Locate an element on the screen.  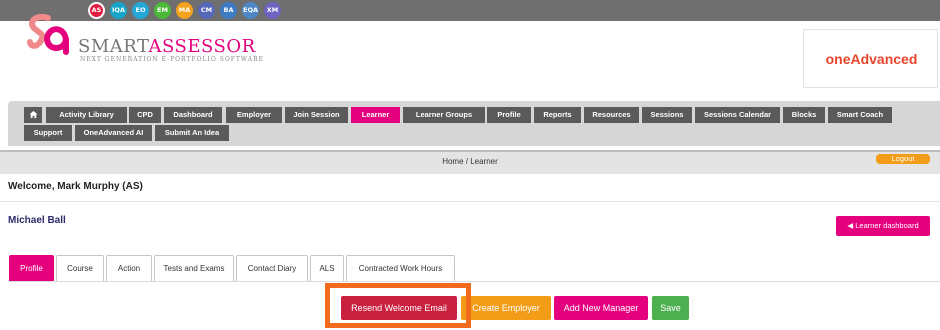
nav-submit-an-idea: Submit An Idea is located at coordinates (192, 133).